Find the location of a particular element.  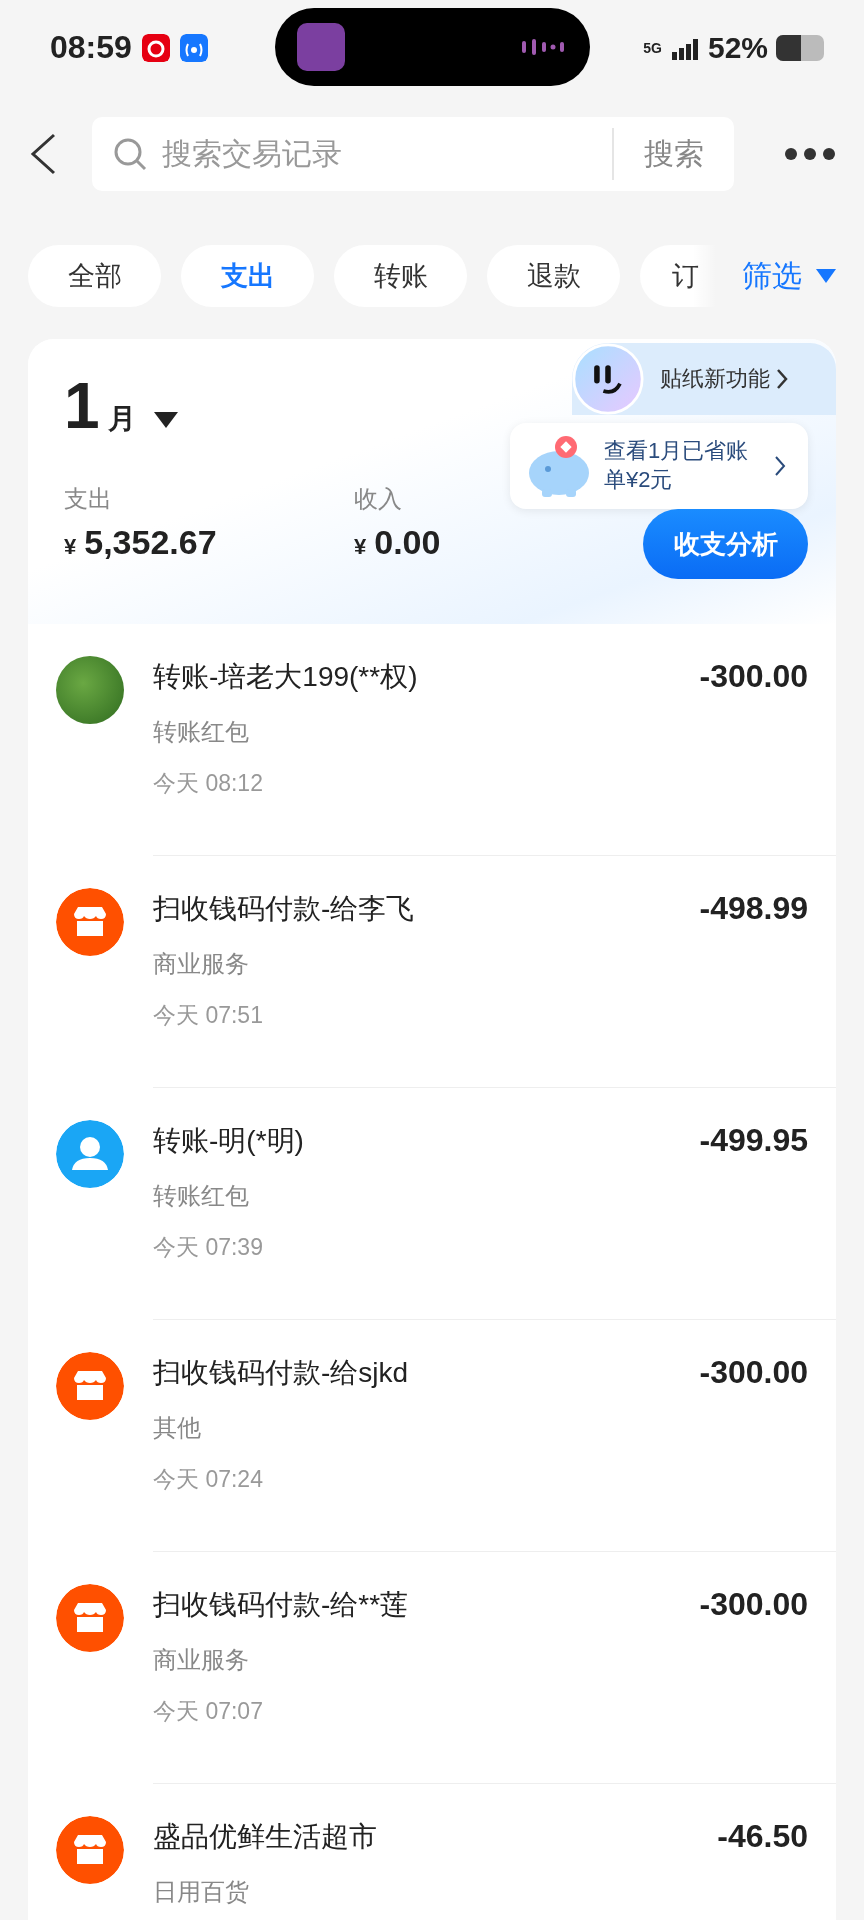

transaction-title: 转账-培老大199(**权) is located at coordinates (426, 677).